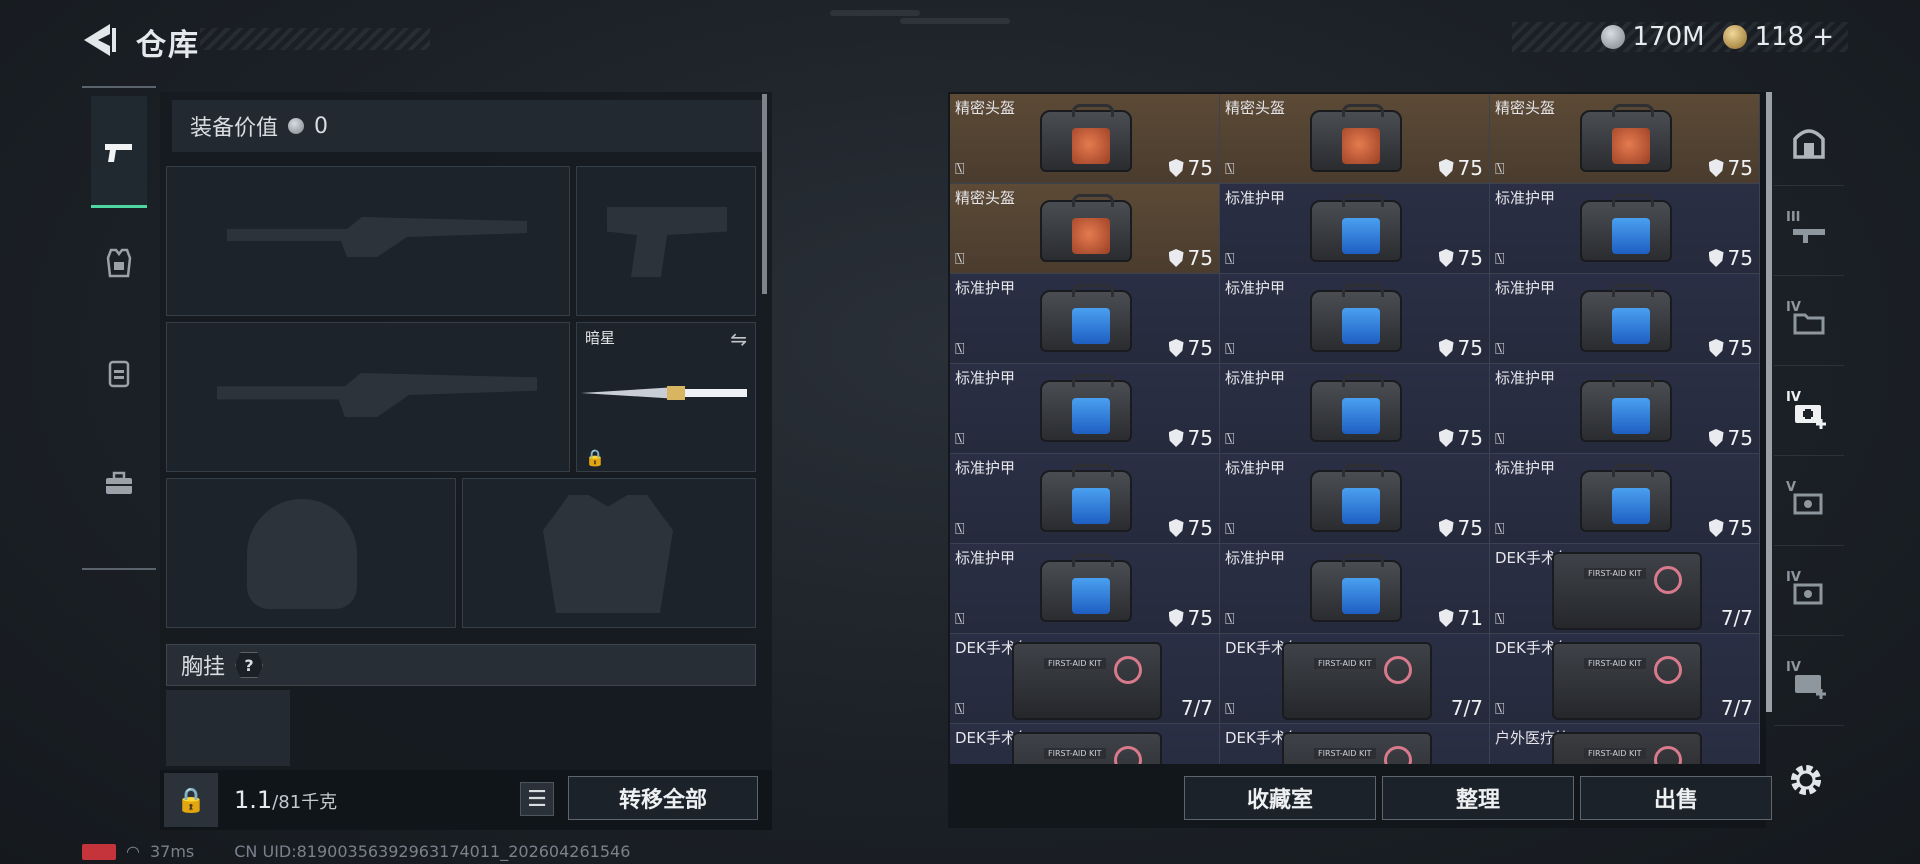 This screenshot has width=1920, height=864. I want to click on pistol-slot, so click(666, 241).